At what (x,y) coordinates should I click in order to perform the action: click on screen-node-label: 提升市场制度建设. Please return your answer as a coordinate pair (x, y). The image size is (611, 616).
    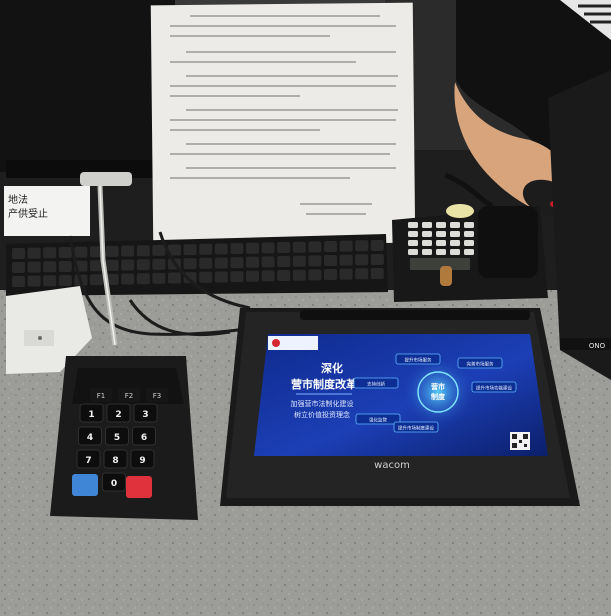
    Looking at the image, I should click on (416, 428).